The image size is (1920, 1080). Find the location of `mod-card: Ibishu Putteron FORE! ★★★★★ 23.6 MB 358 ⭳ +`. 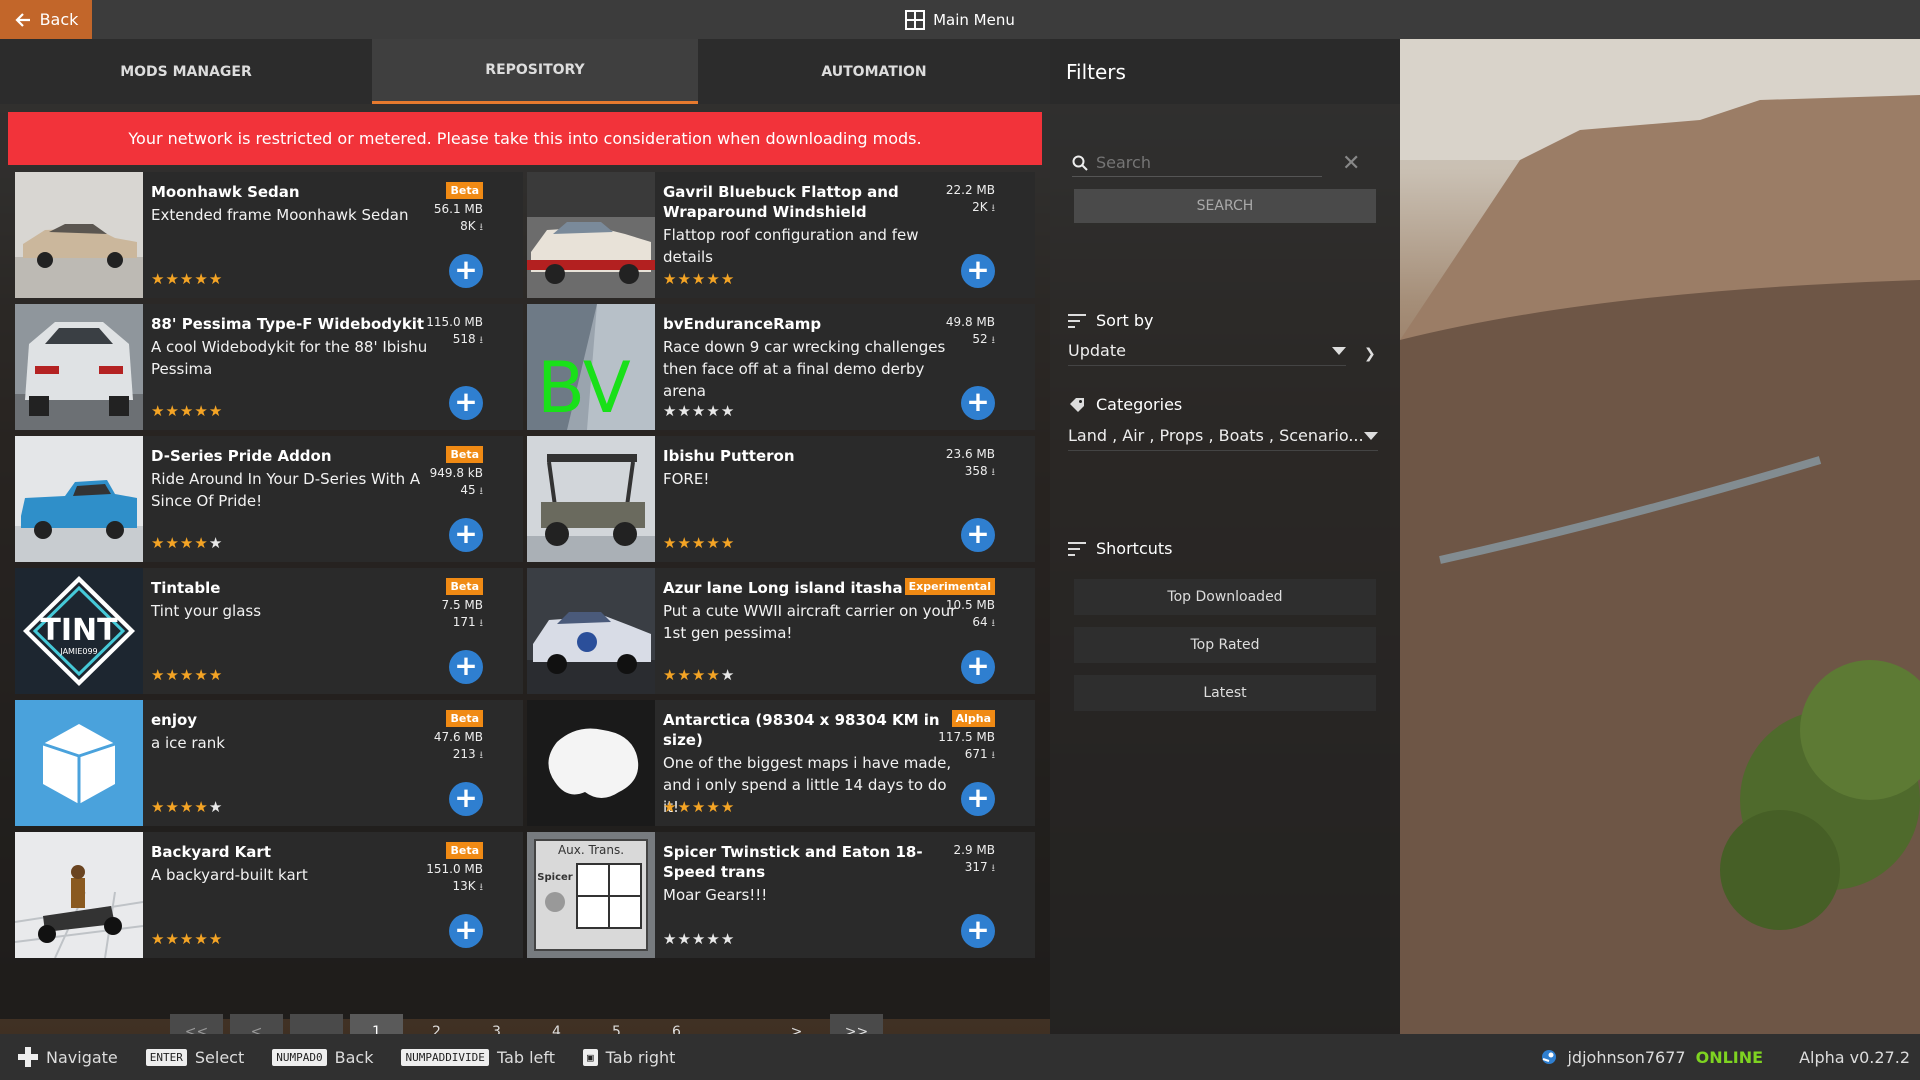

mod-card: Ibishu Putteron FORE! ★★★★★ 23.6 MB 358 ⭳ + is located at coordinates (781, 499).